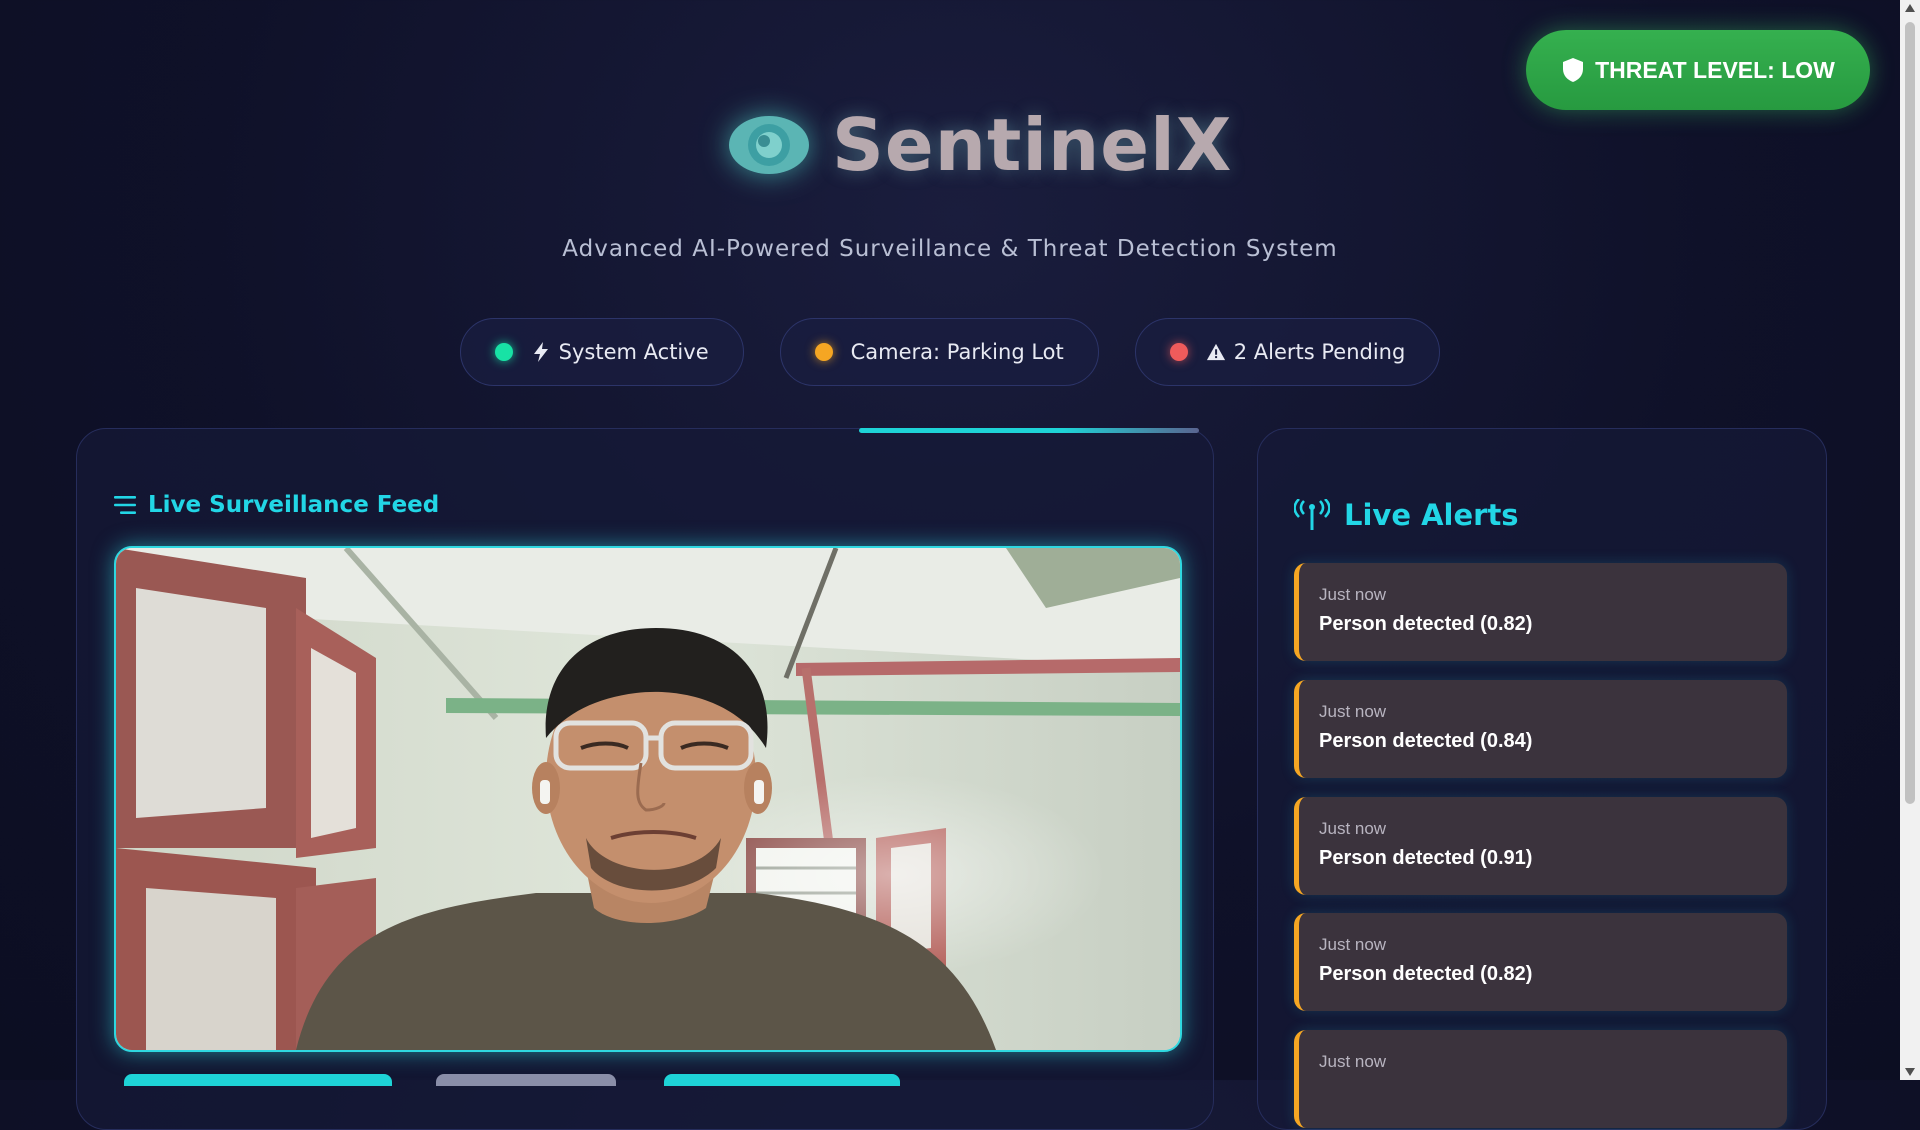 This screenshot has width=1920, height=1130. I want to click on status-dot-green, so click(503, 352).